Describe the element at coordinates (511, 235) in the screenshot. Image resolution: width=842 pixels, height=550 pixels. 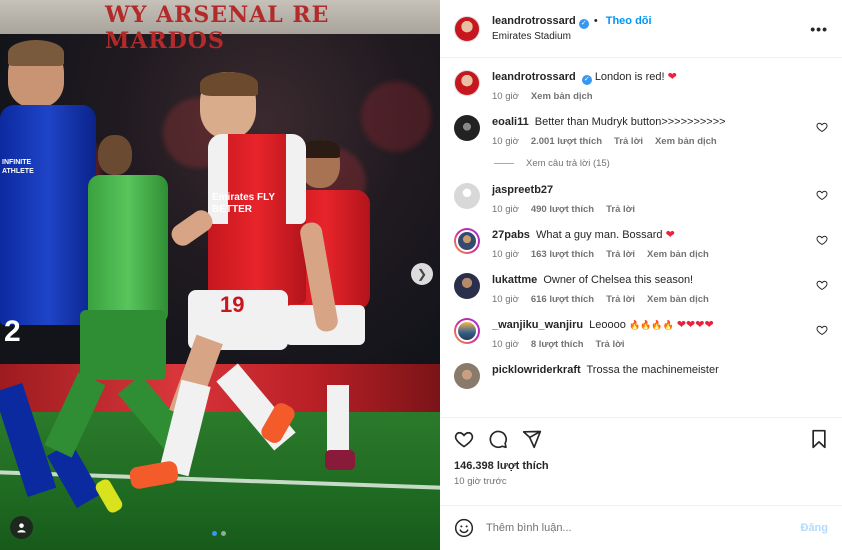
I see `comment-username: 27pabs` at that location.